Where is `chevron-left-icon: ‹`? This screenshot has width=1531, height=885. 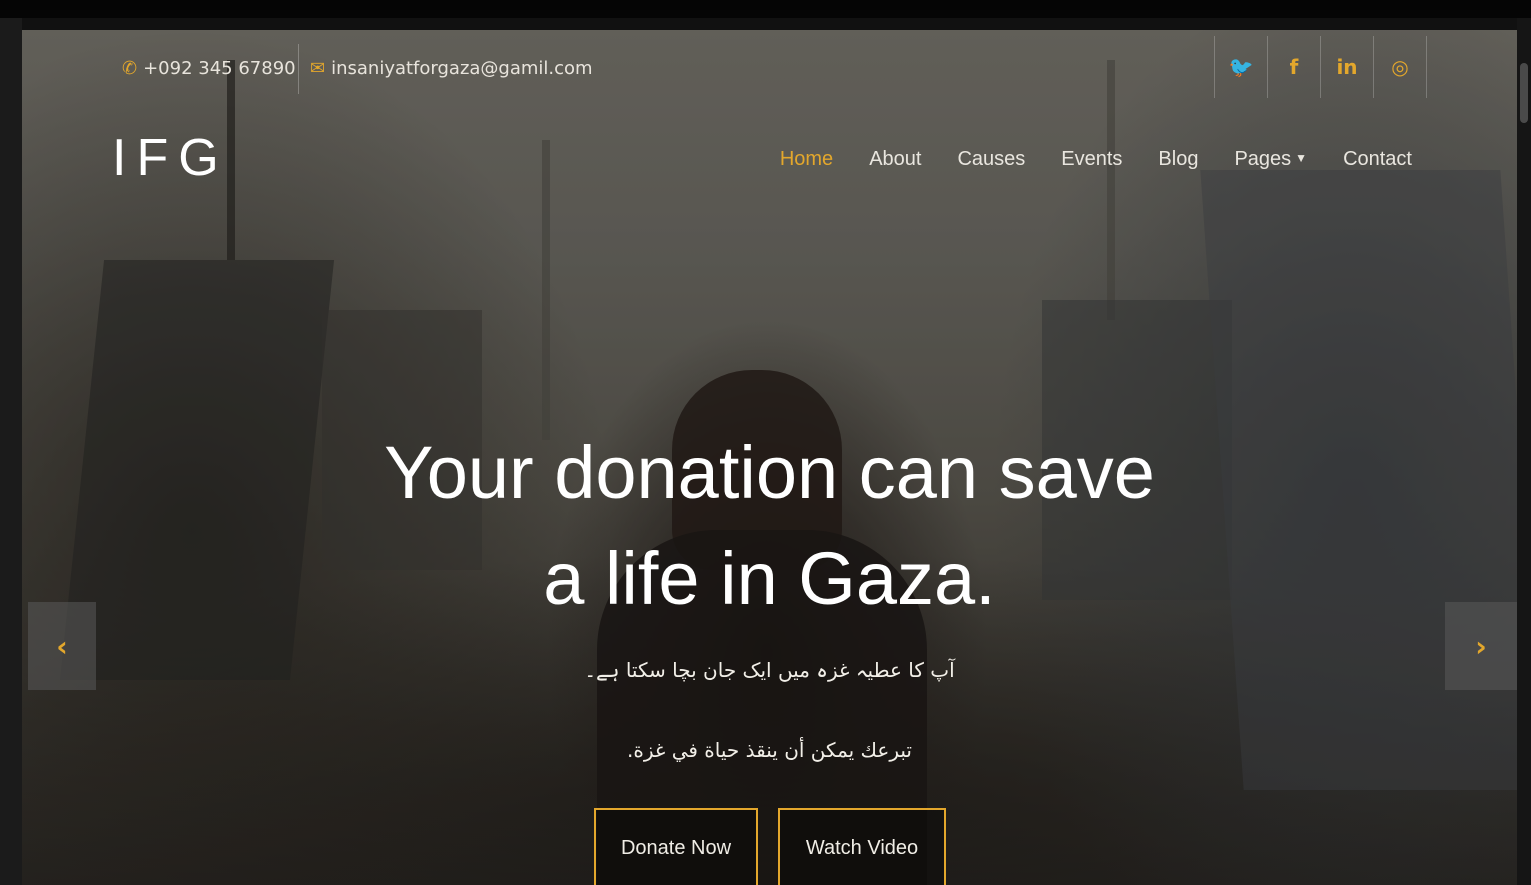
chevron-left-icon: ‹ is located at coordinates (62, 646).